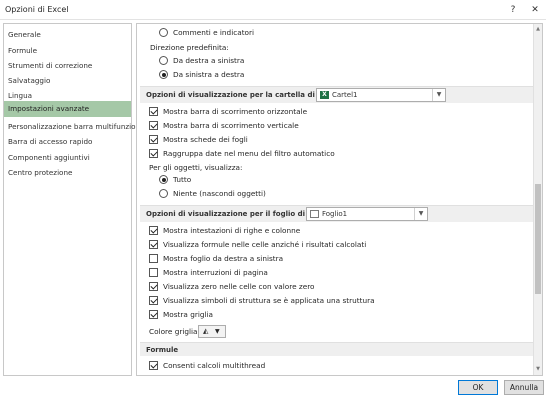 This screenshot has height=400, width=546. What do you see at coordinates (231, 125) in the screenshot?
I see `option-label: Mostra barra di scorrimento verticale` at bounding box center [231, 125].